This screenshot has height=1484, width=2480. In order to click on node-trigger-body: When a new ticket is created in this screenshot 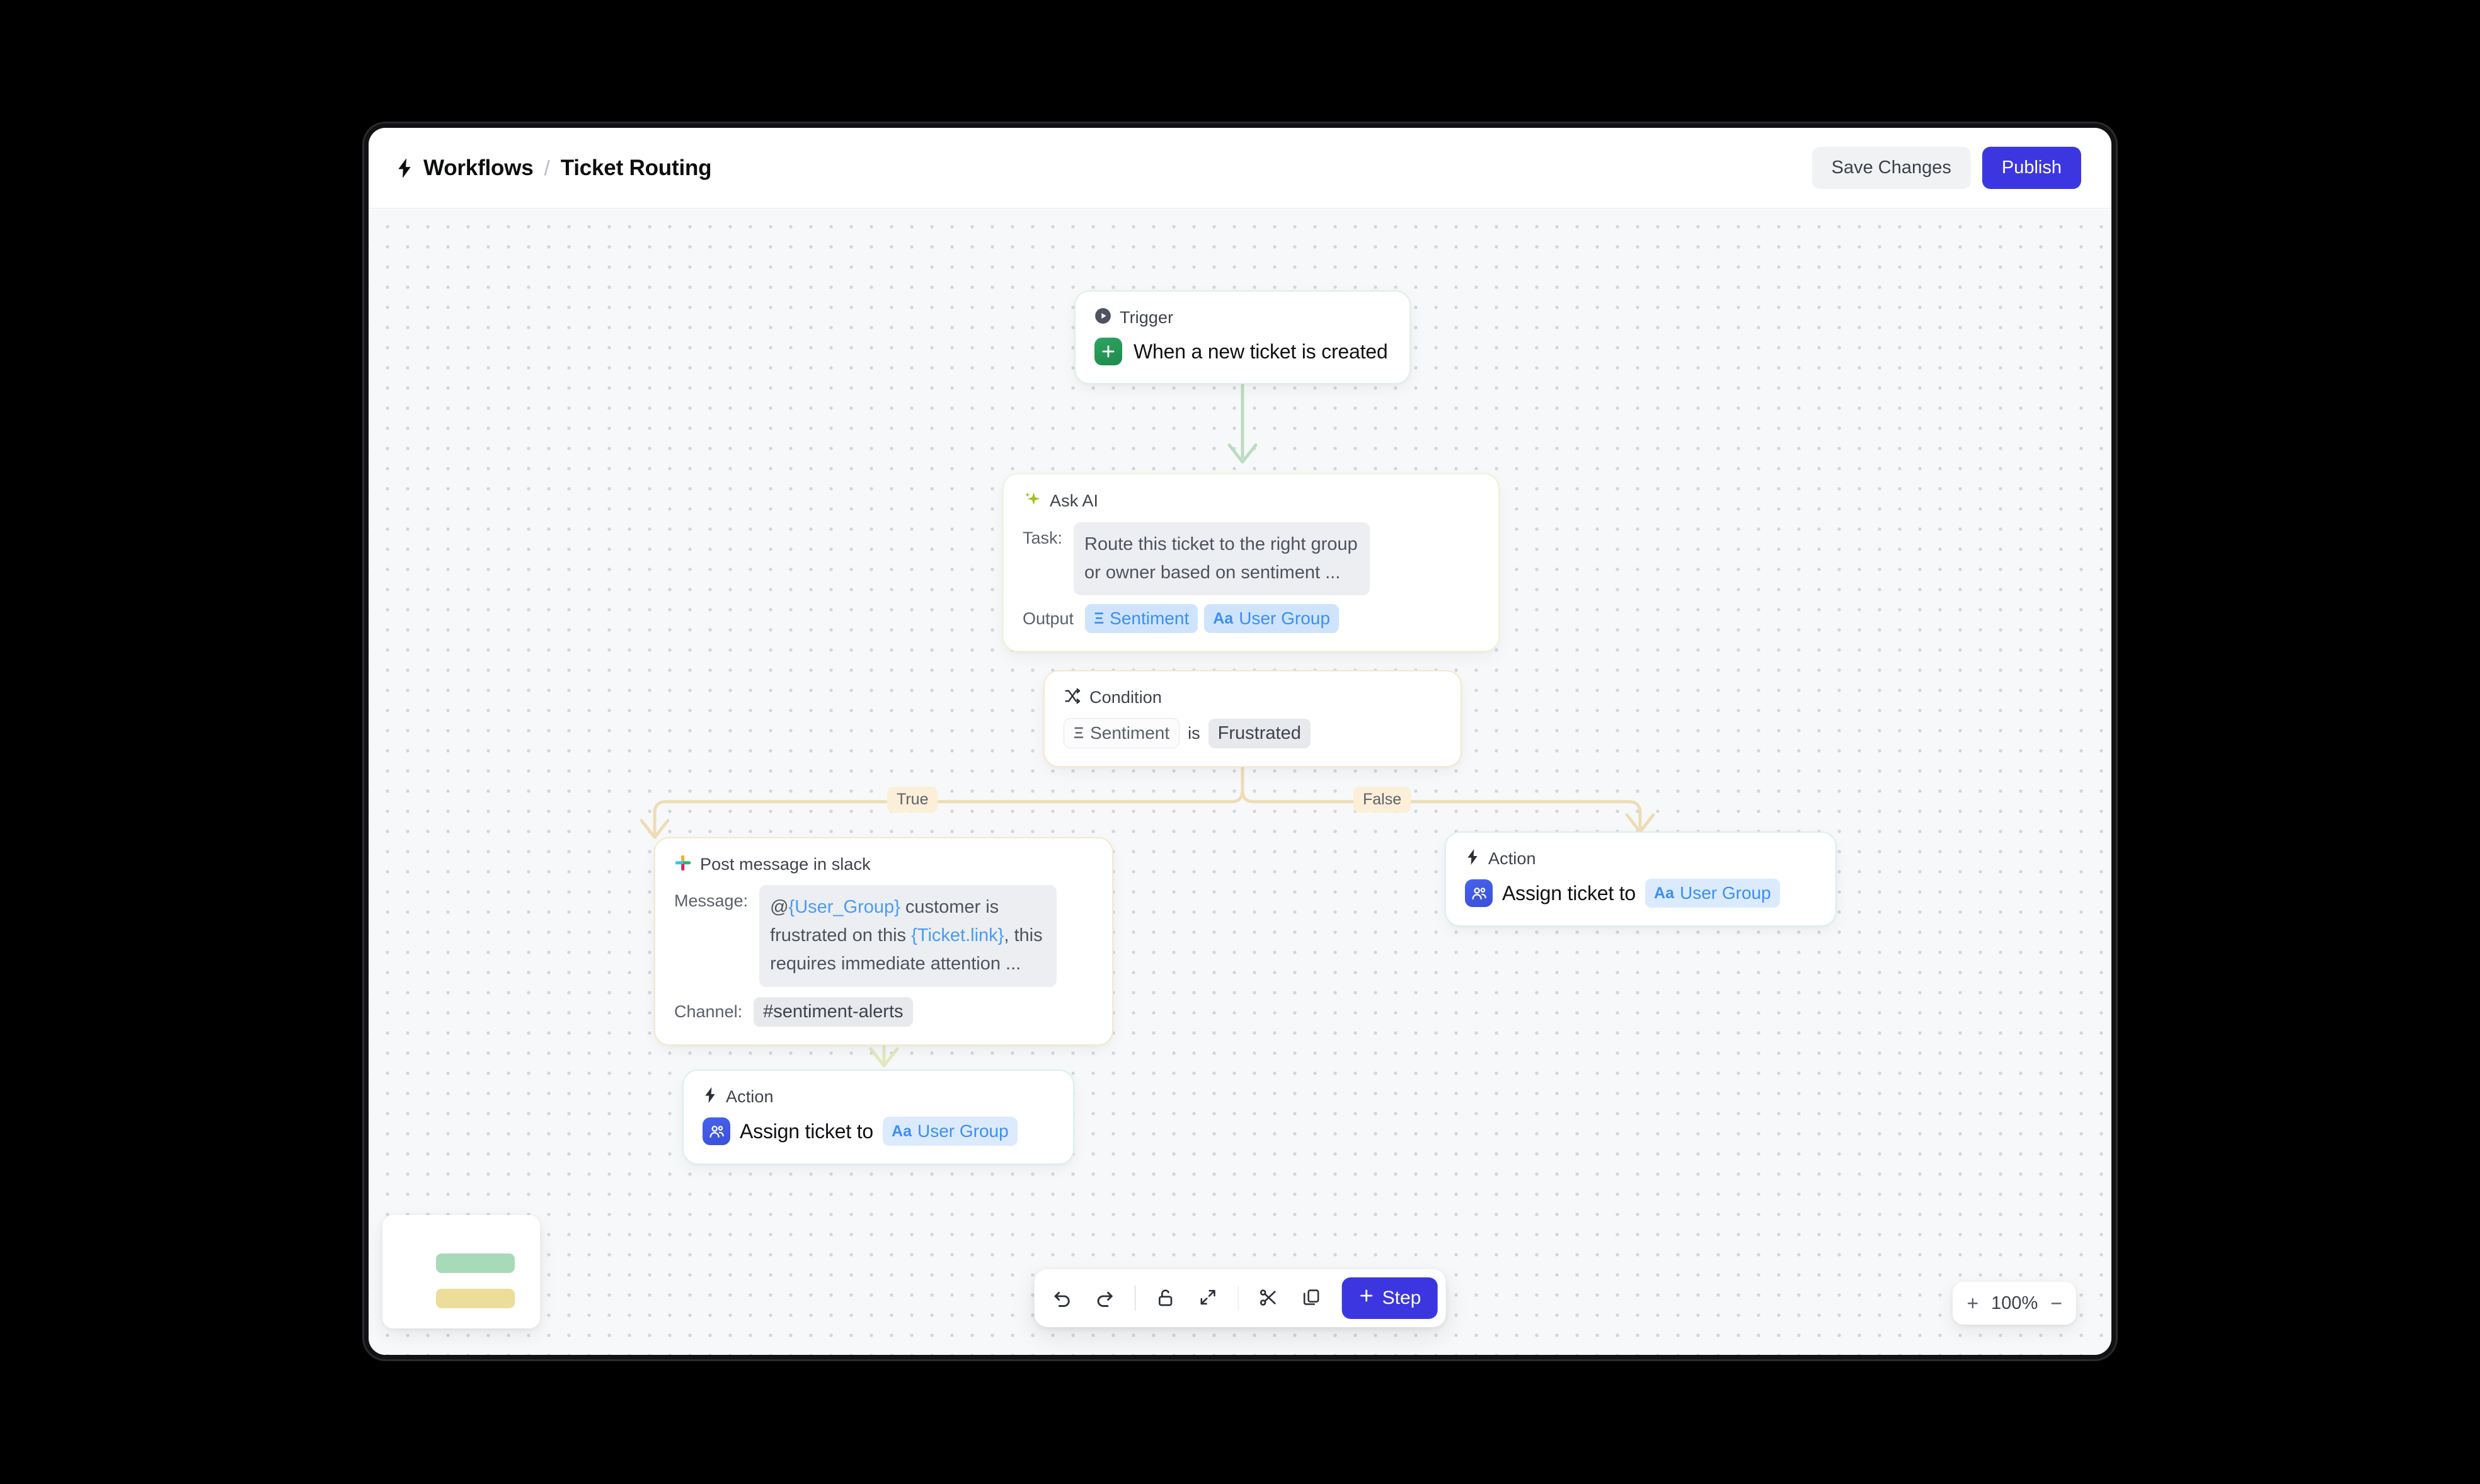, I will do `click(1242, 355)`.